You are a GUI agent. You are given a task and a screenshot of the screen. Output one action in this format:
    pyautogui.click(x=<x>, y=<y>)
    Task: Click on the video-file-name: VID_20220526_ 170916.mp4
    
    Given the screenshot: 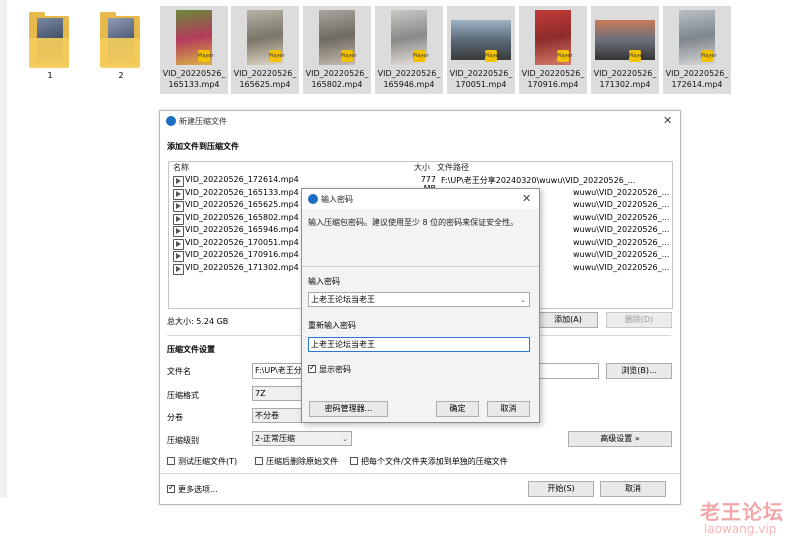 What is the action you would take?
    pyautogui.click(x=553, y=79)
    